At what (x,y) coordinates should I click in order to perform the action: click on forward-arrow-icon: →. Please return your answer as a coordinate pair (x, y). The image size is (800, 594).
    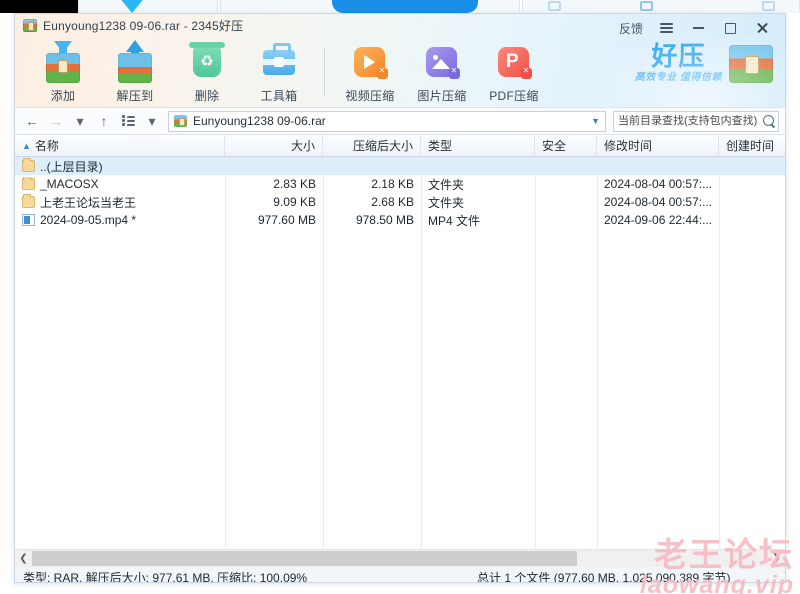
    Looking at the image, I should click on (56, 121).